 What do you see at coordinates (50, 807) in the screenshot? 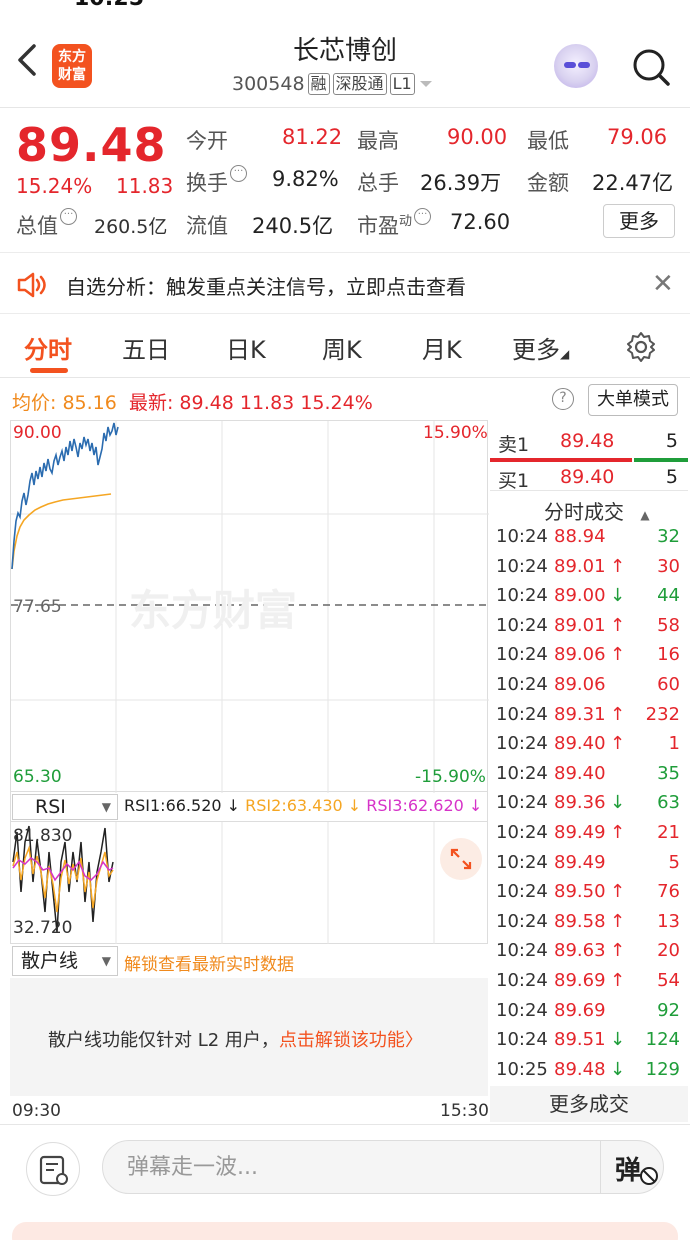
I see `indicator-select-value: RSI` at bounding box center [50, 807].